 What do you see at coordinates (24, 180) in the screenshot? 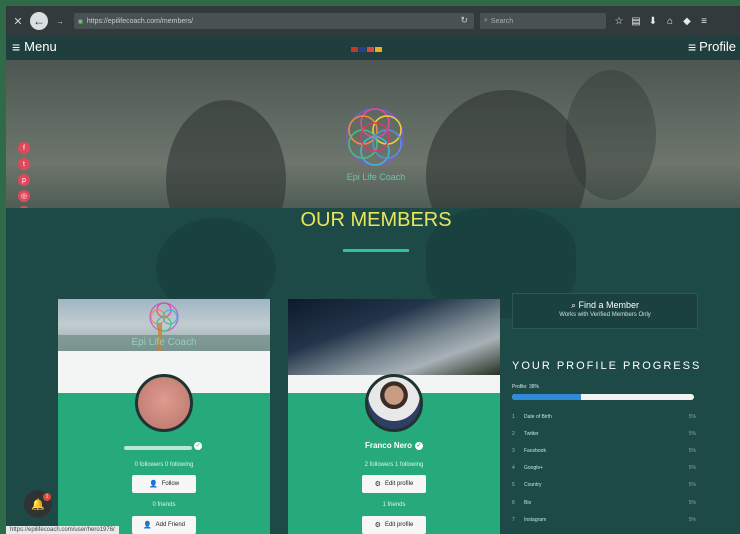
I see `pinterest-icon: p` at bounding box center [24, 180].